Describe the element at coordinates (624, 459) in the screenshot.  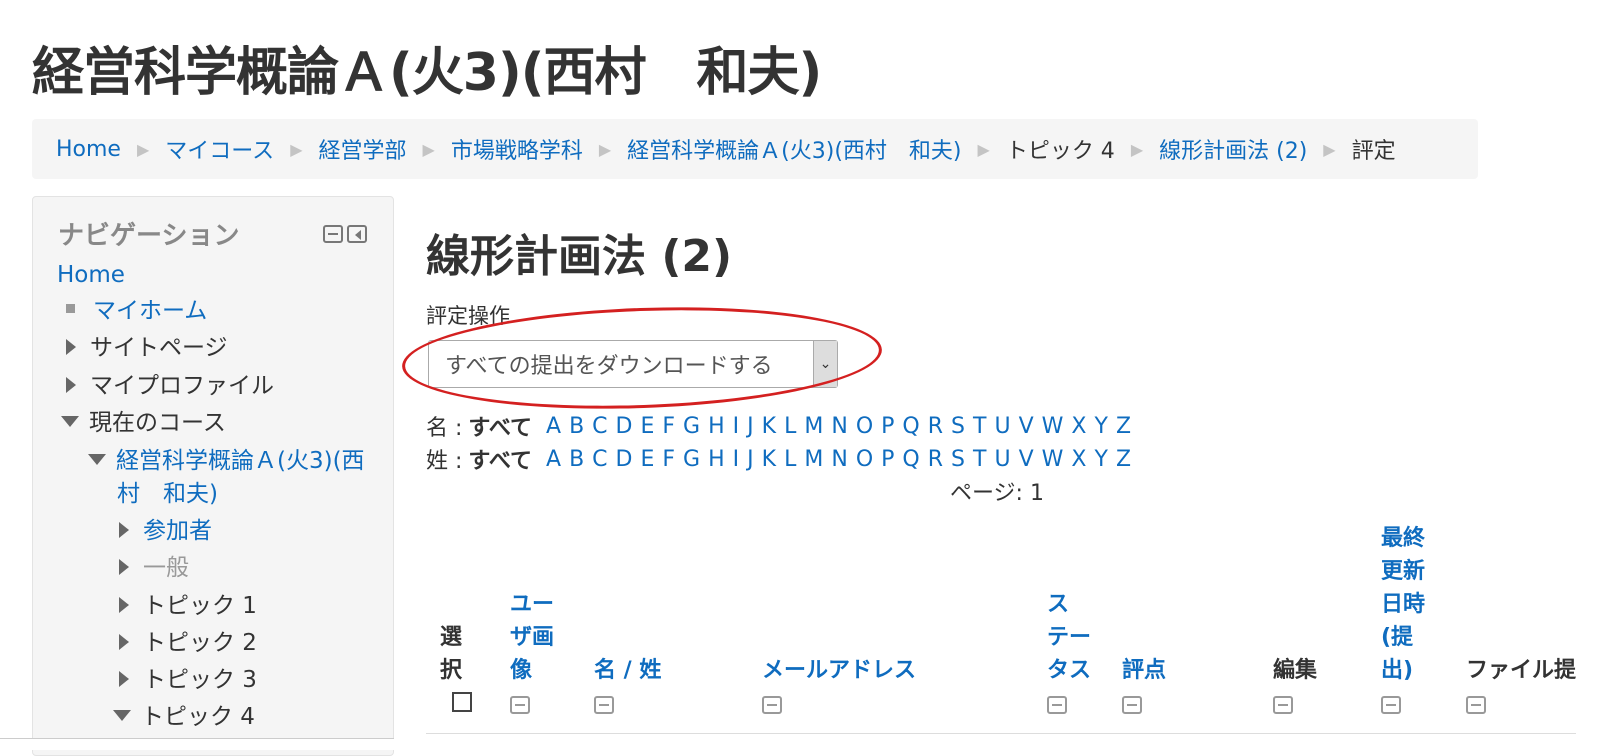
I see `last-name-filter-letter-d: D` at that location.